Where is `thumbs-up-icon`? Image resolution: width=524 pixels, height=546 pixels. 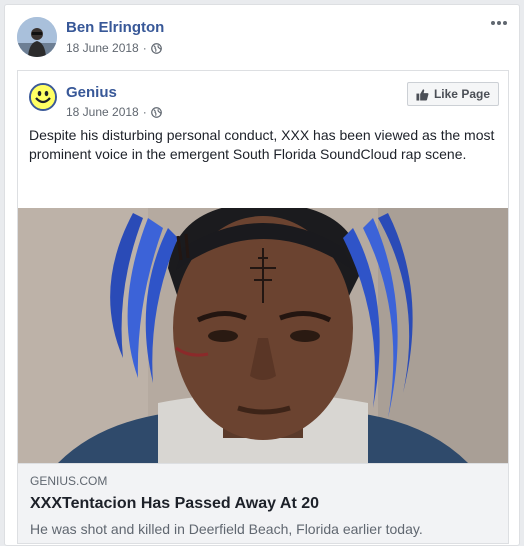 thumbs-up-icon is located at coordinates (422, 94).